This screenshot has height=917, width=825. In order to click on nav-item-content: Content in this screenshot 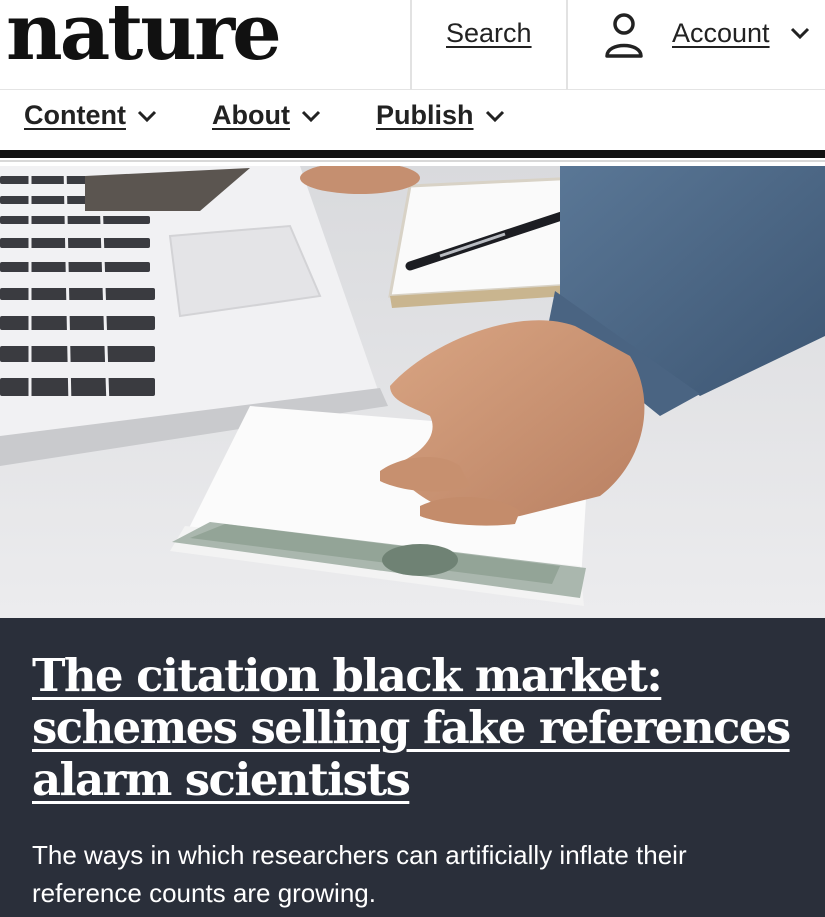, I will do `click(91, 115)`.